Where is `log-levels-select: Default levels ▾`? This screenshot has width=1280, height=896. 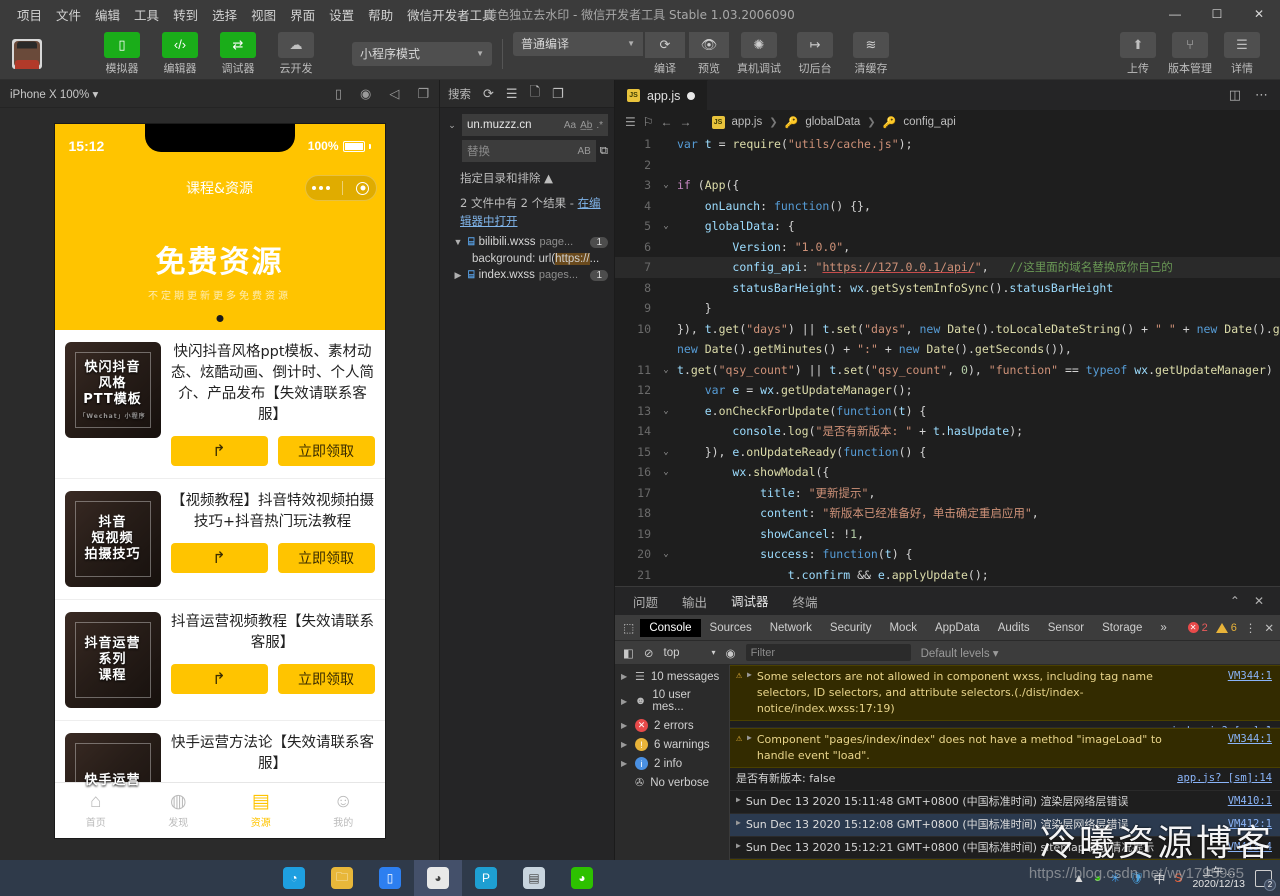
log-levels-select: Default levels ▾ is located at coordinates (960, 653).